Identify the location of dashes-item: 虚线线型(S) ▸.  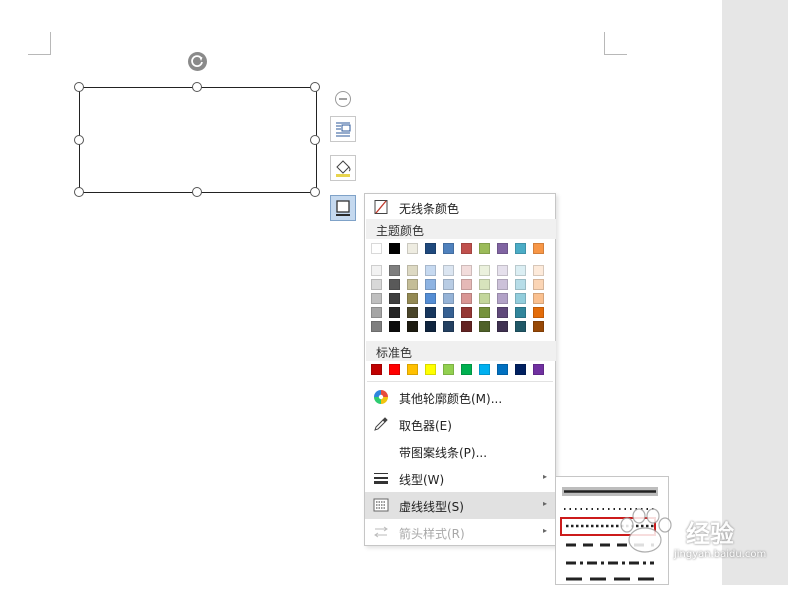
(460, 505).